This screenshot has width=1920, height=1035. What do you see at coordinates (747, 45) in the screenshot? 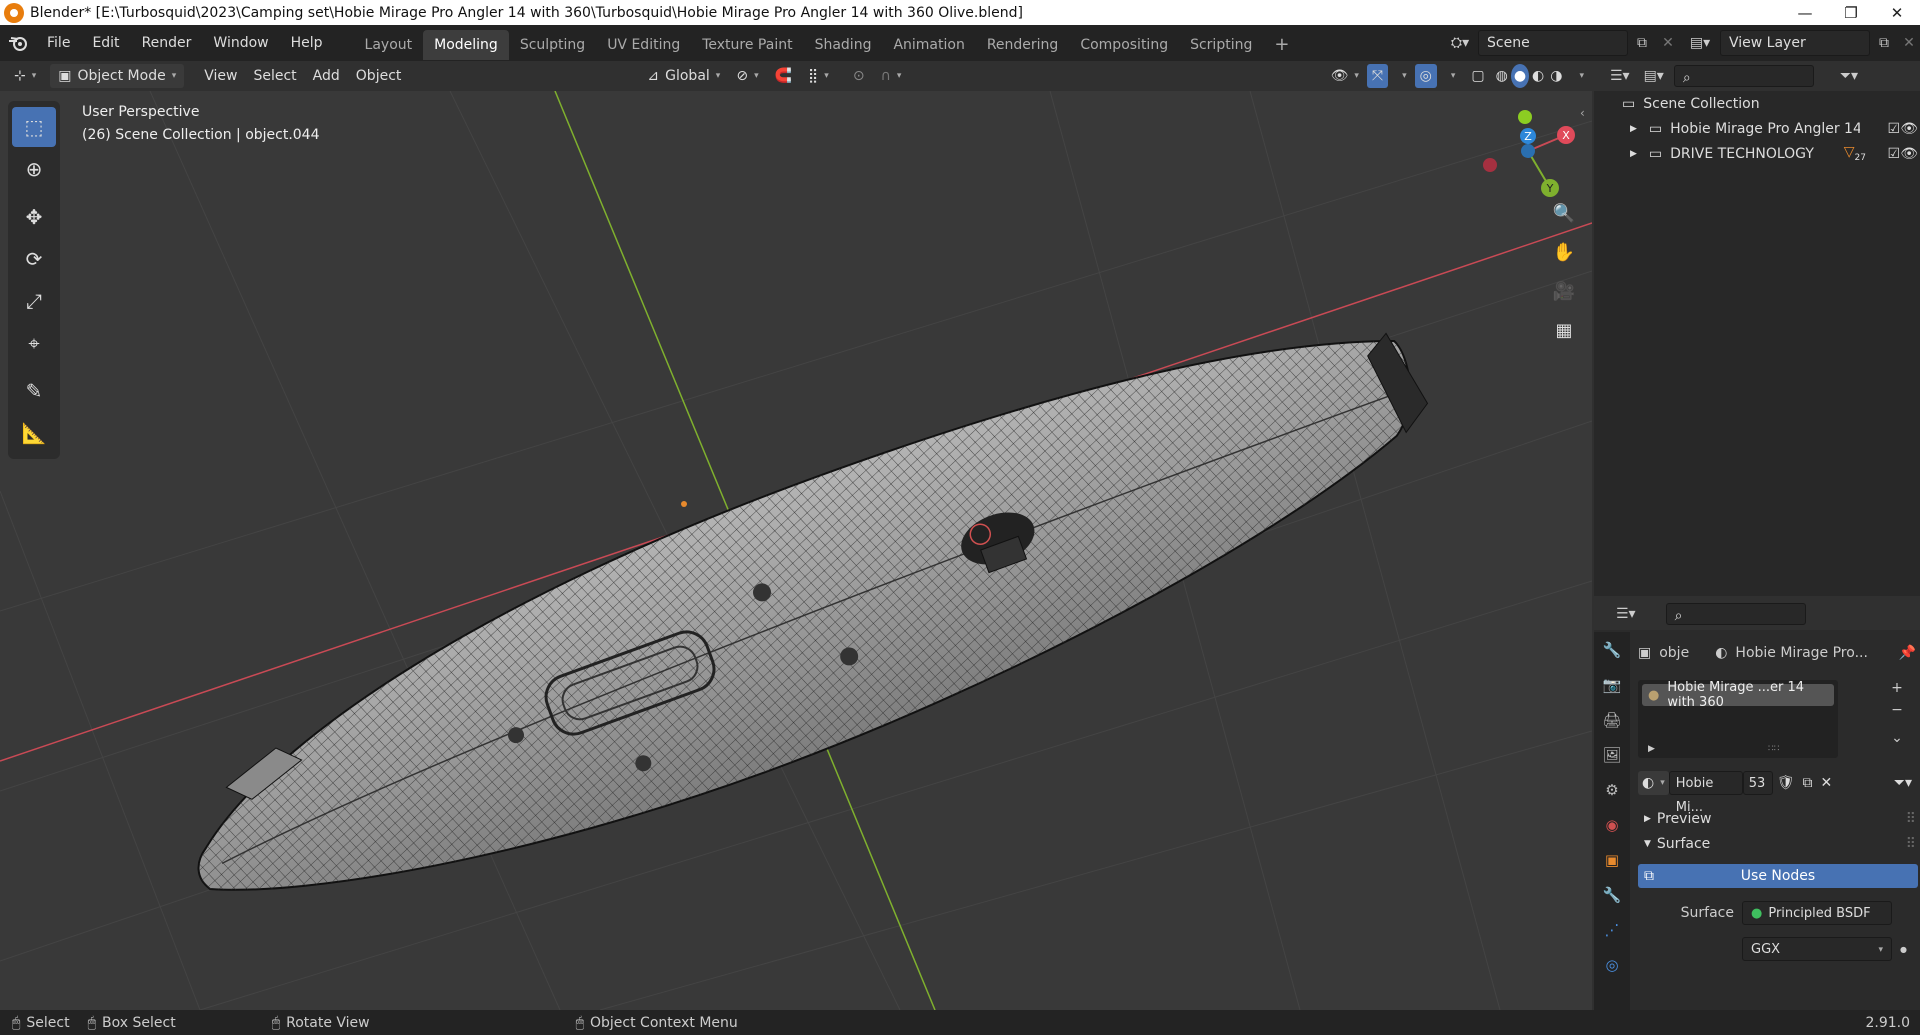
I see `tab-texture-paint: Texture Paint` at bounding box center [747, 45].